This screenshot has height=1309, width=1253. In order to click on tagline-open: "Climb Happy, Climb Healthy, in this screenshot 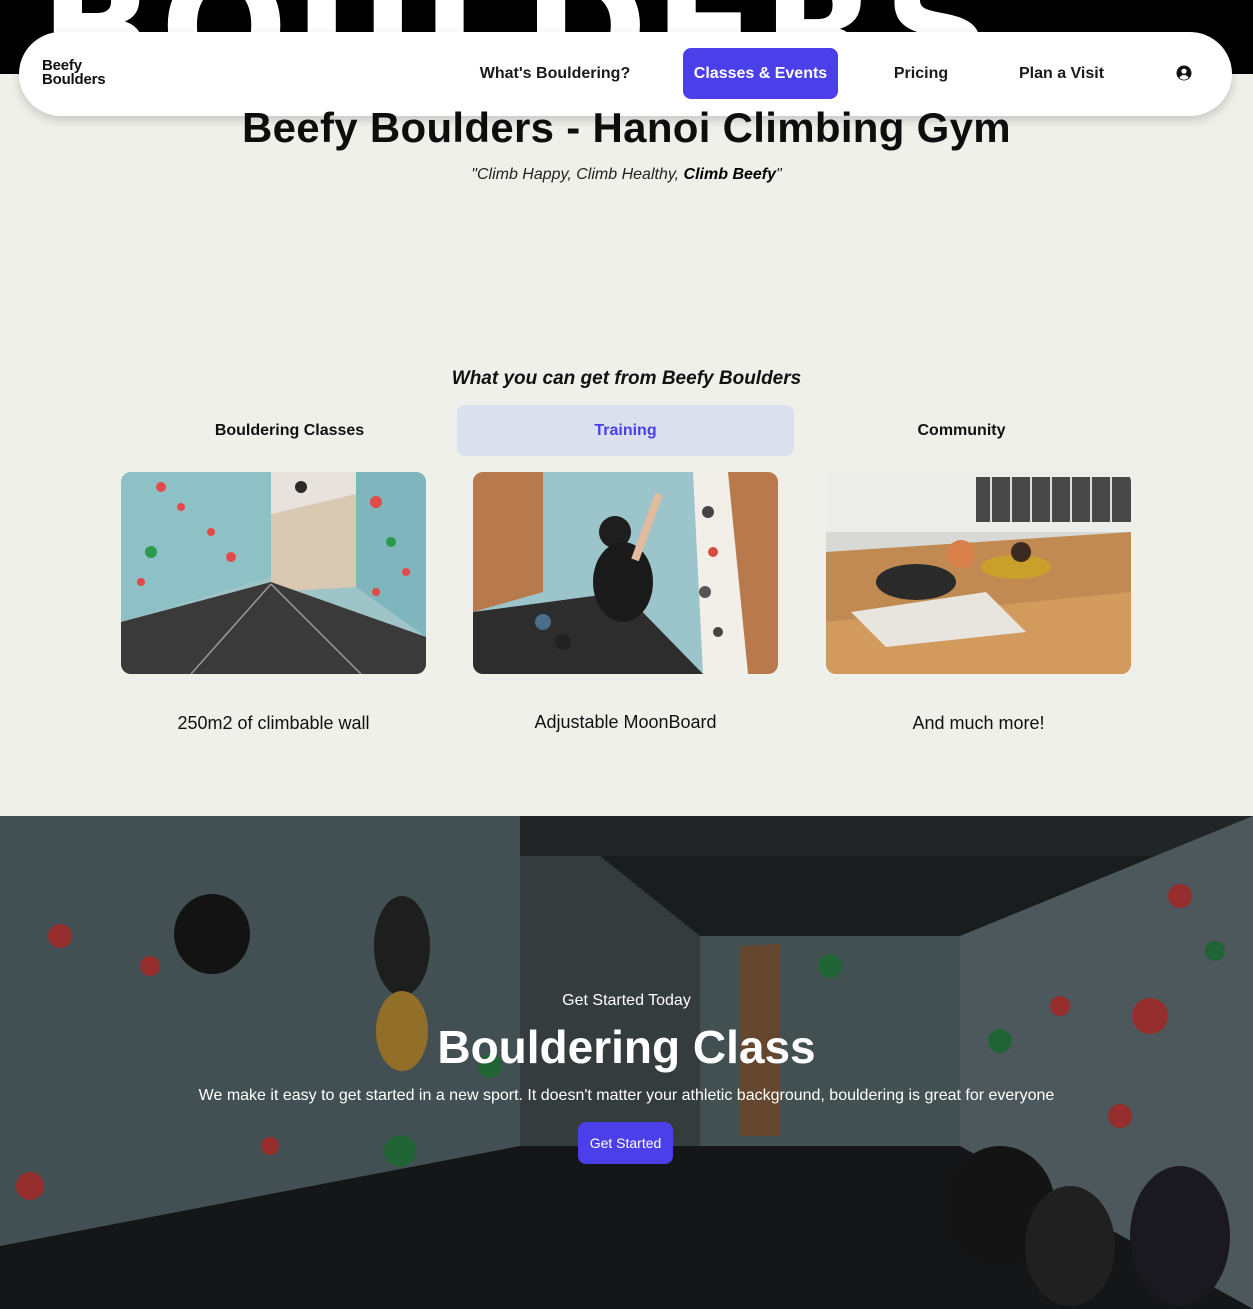, I will do `click(577, 174)`.